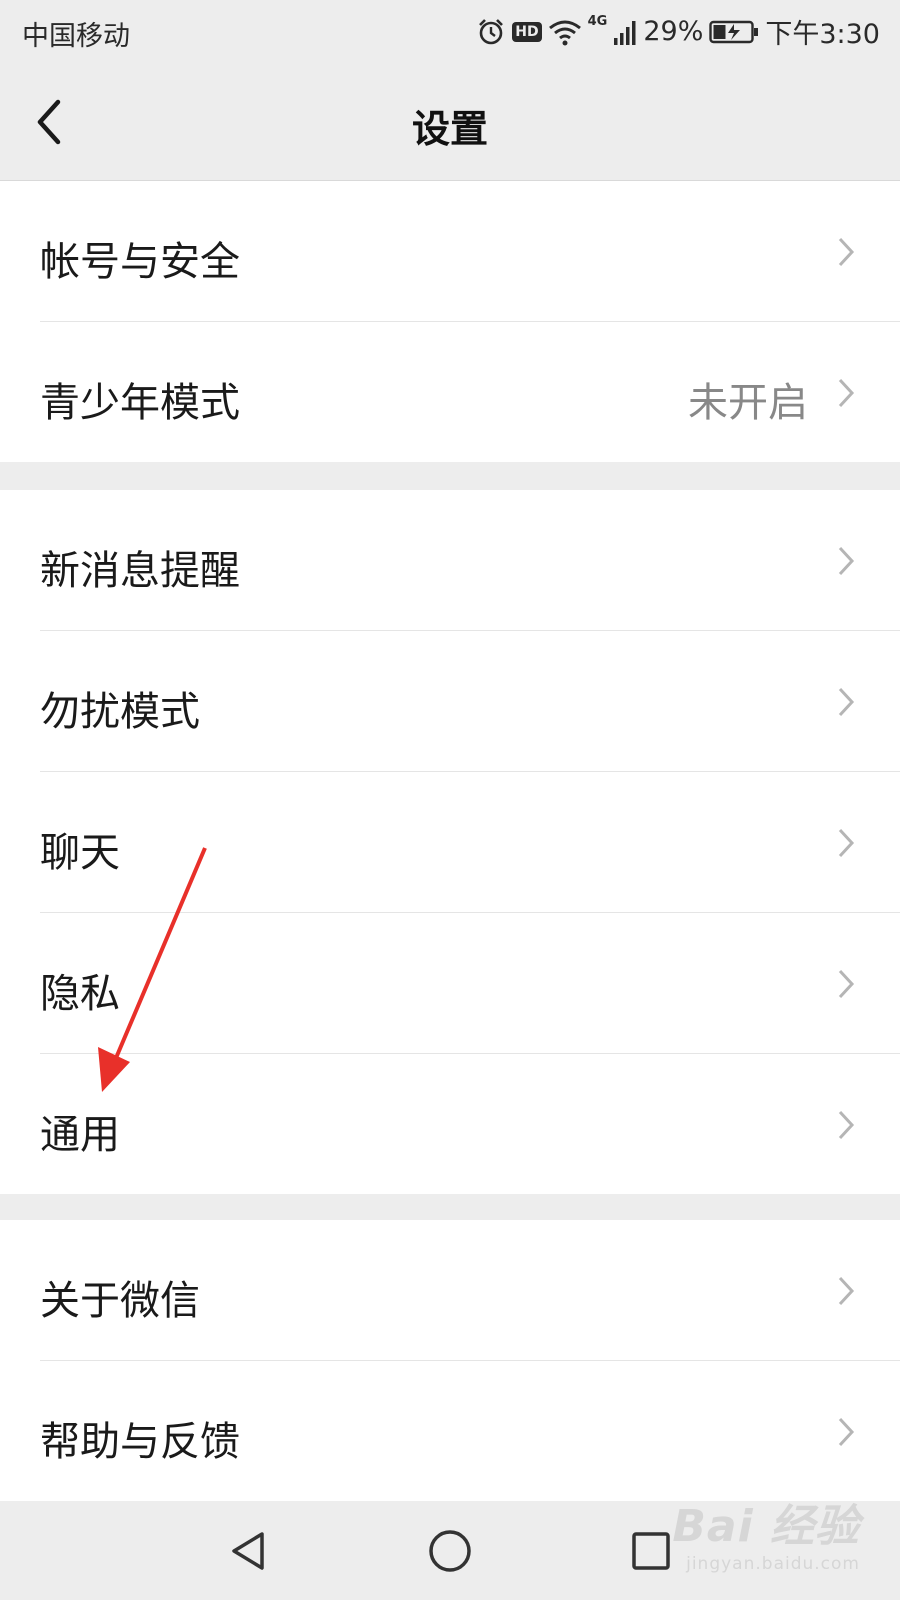 This screenshot has height=1600, width=900. Describe the element at coordinates (120, 1301) in the screenshot. I see `settings-item-label: 关于微信` at that location.